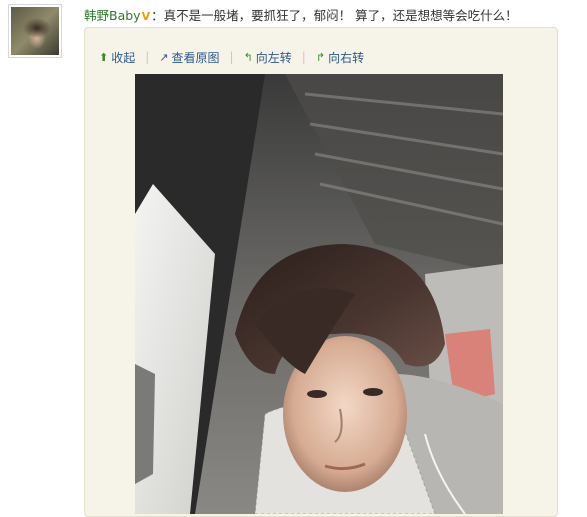 This screenshot has width=587, height=517. Describe the element at coordinates (248, 57) in the screenshot. I see `rotate-left-icon: ↰` at that location.